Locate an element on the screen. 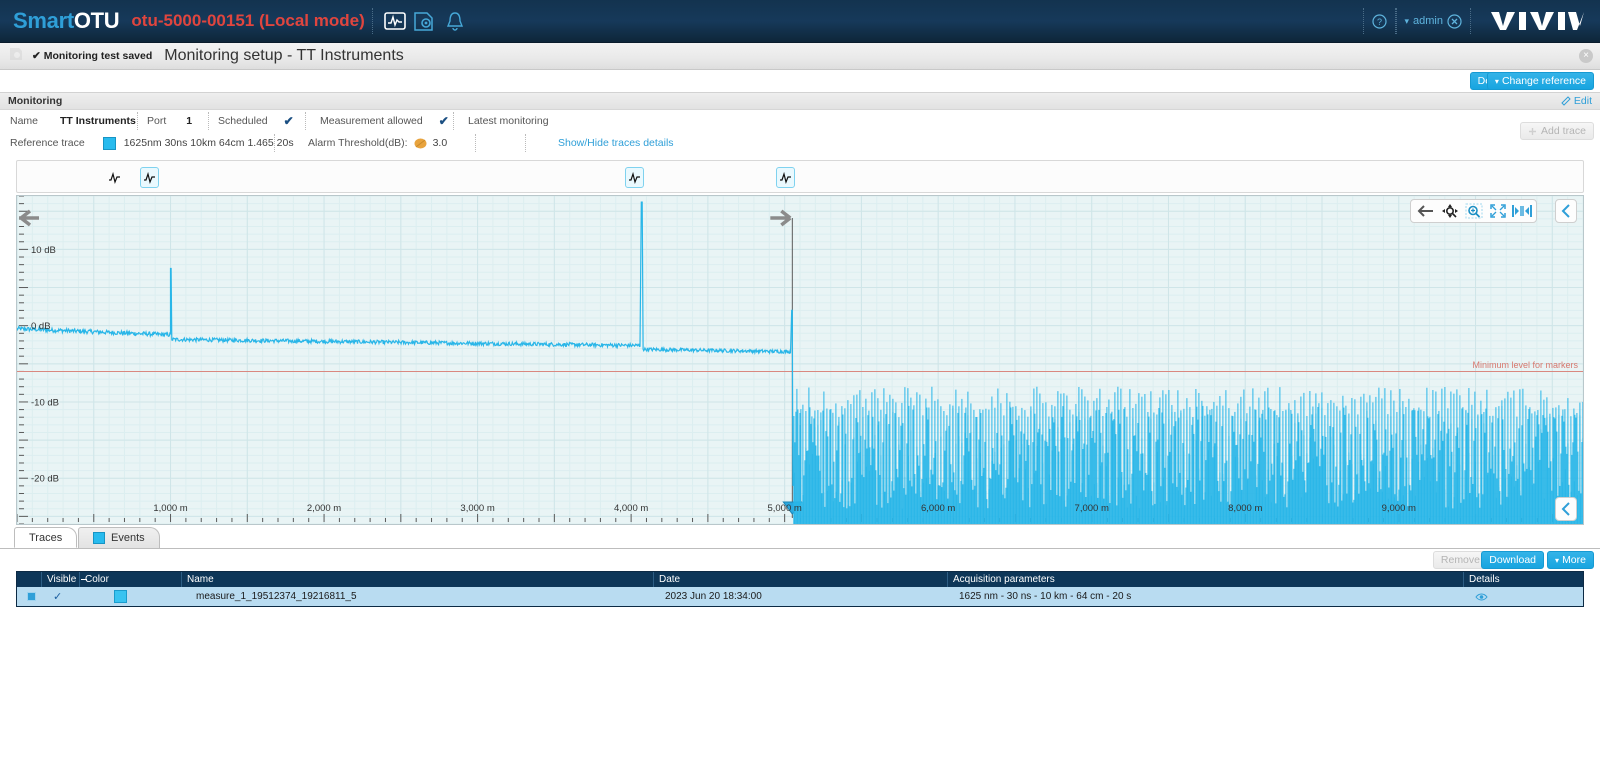 Image resolution: width=1600 pixels, height=763 pixels. alarm-bell-icon is located at coordinates (455, 21).